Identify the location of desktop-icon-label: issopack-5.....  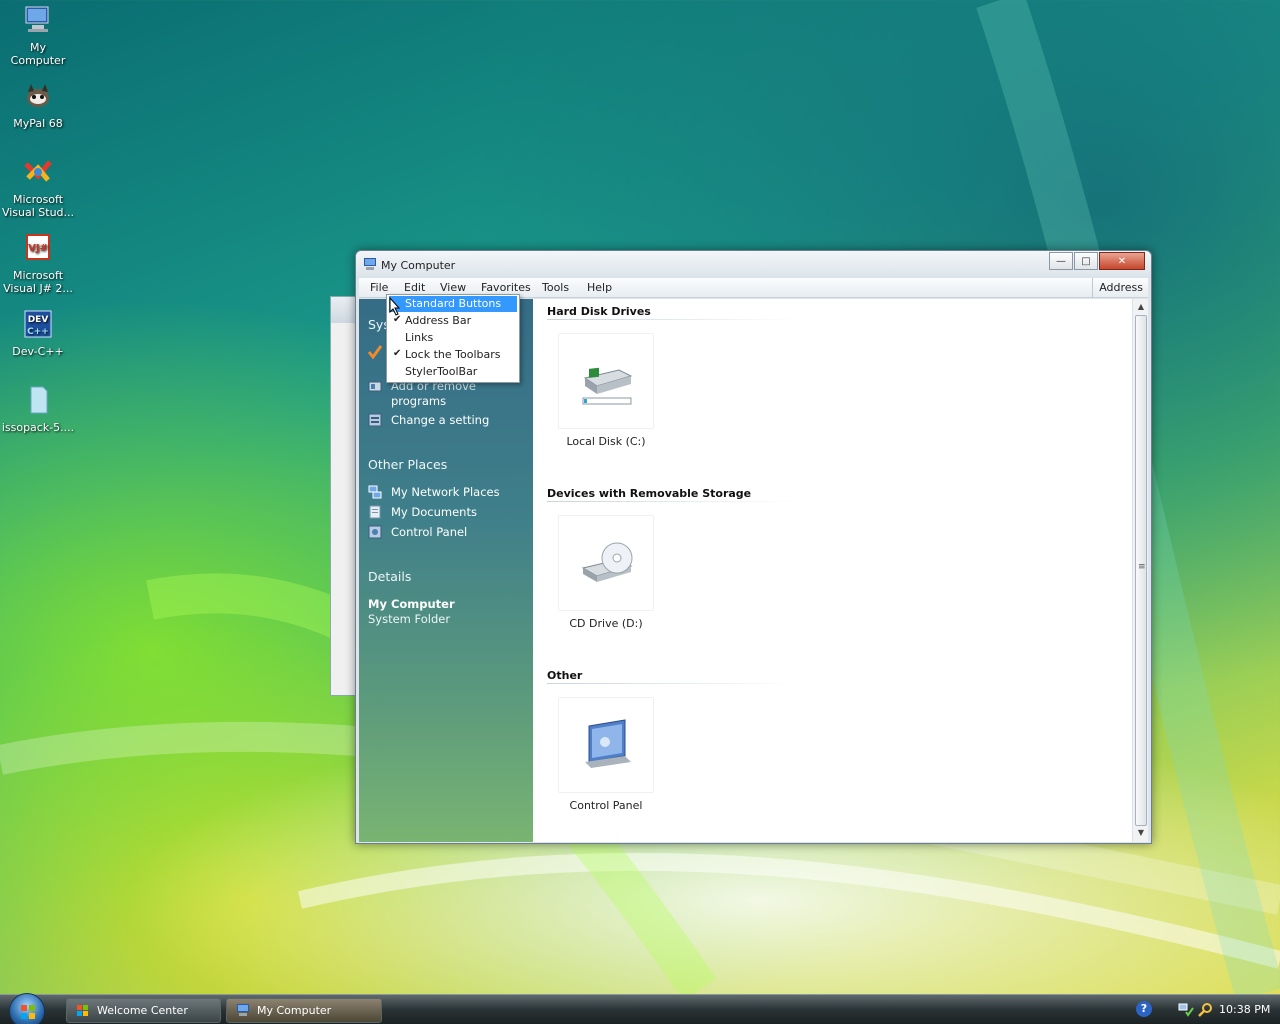
(38, 427).